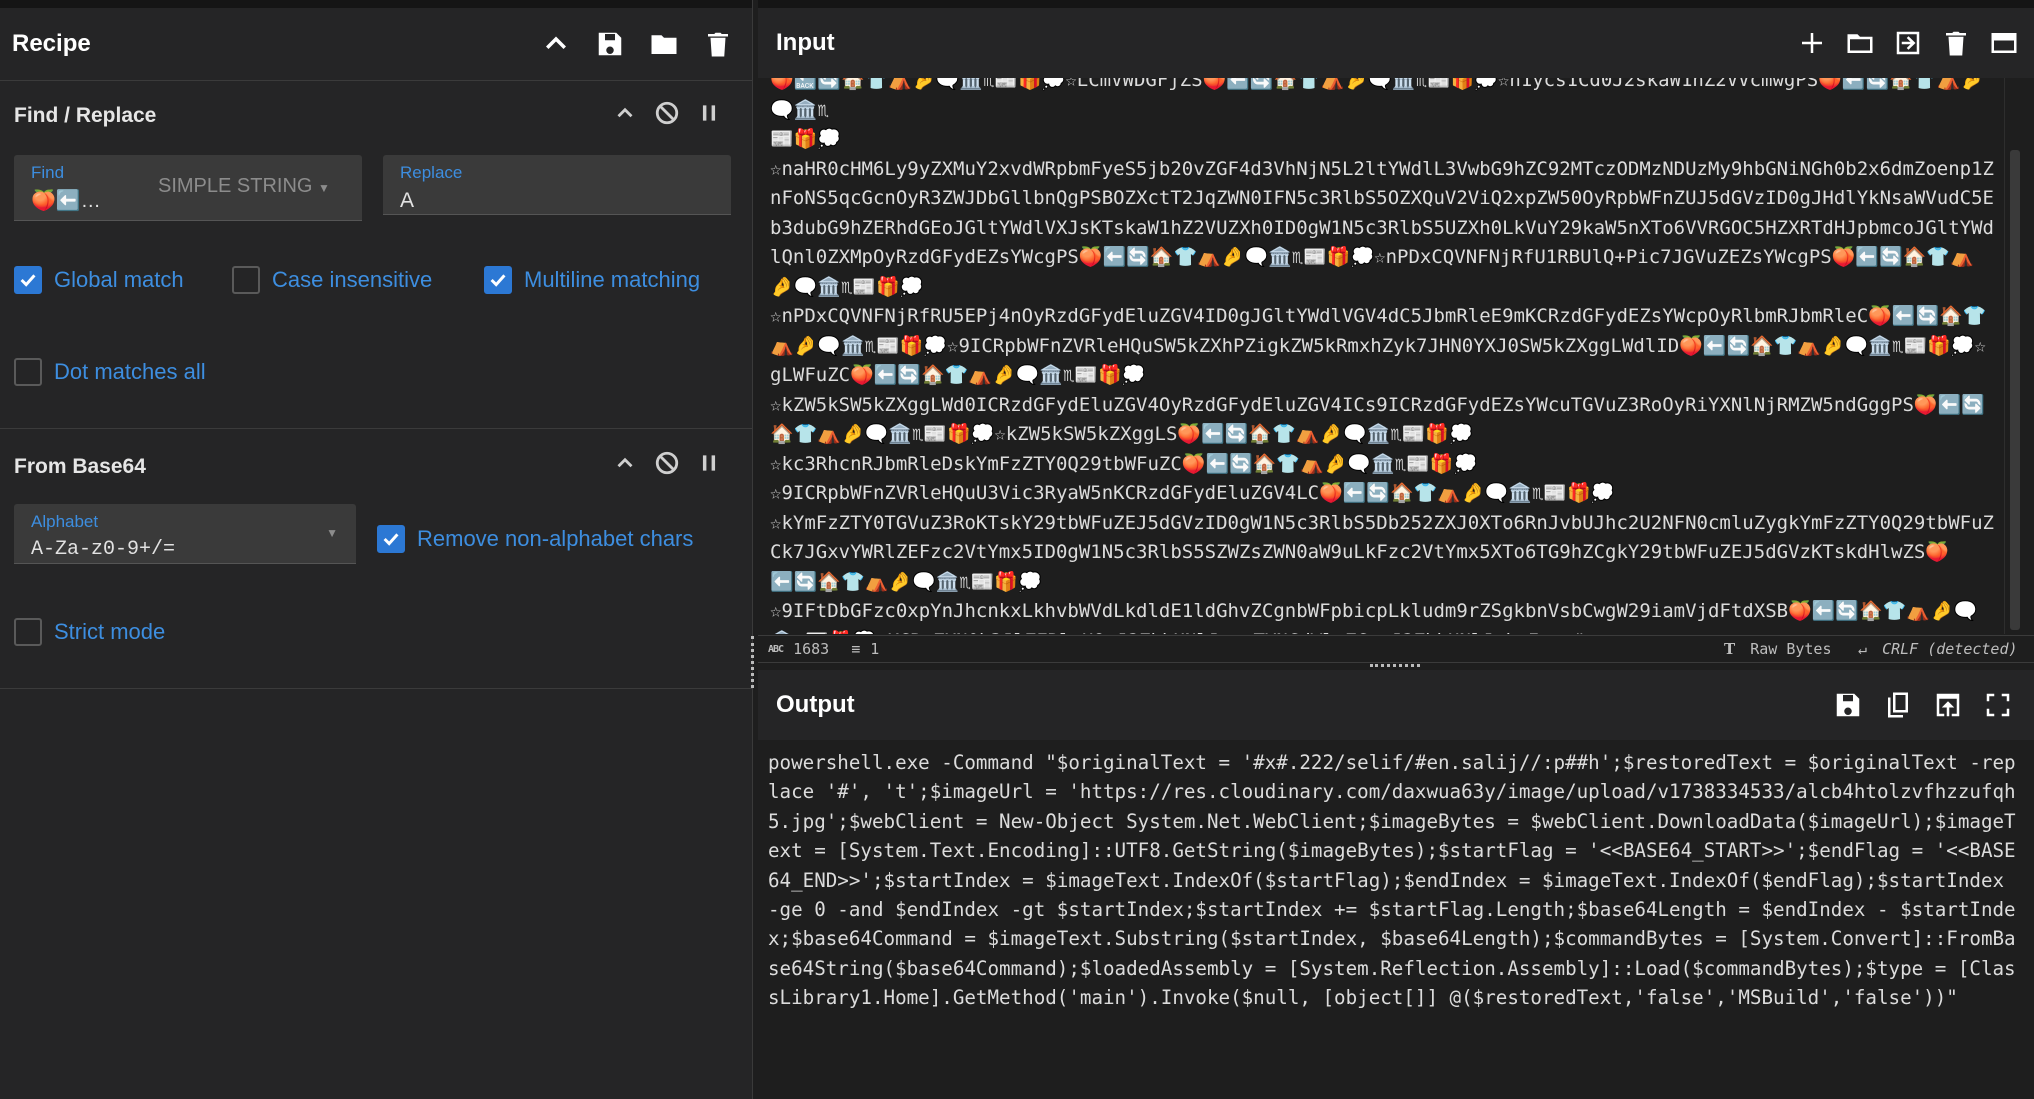  I want to click on find-label: Find, so click(48, 172).